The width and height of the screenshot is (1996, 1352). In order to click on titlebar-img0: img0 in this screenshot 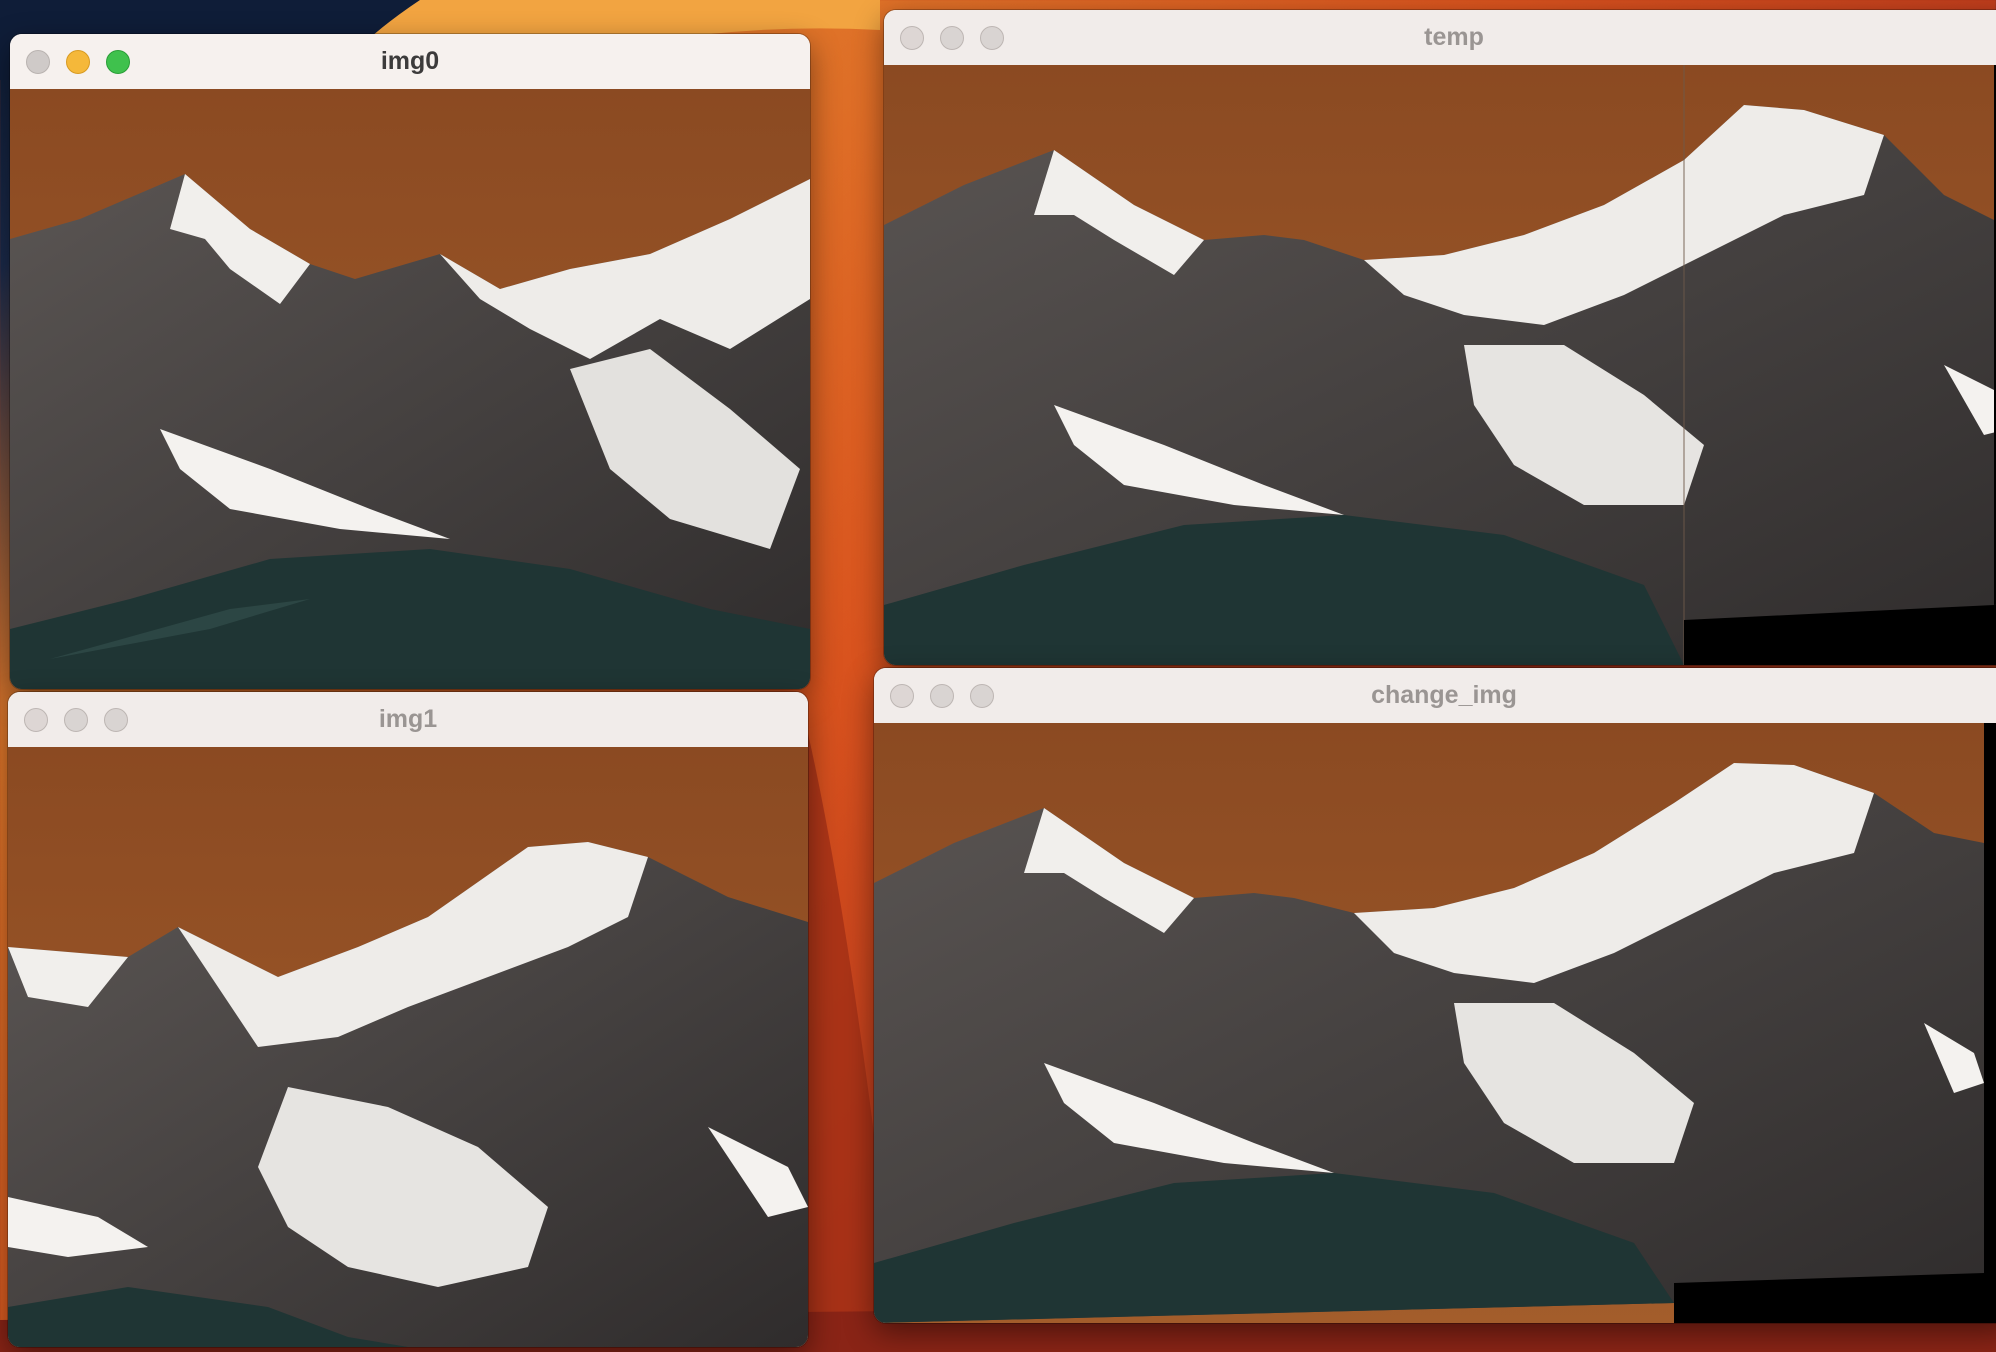, I will do `click(410, 62)`.